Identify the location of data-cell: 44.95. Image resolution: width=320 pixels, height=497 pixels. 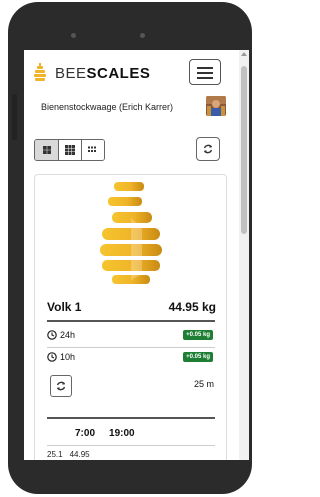
(79, 454).